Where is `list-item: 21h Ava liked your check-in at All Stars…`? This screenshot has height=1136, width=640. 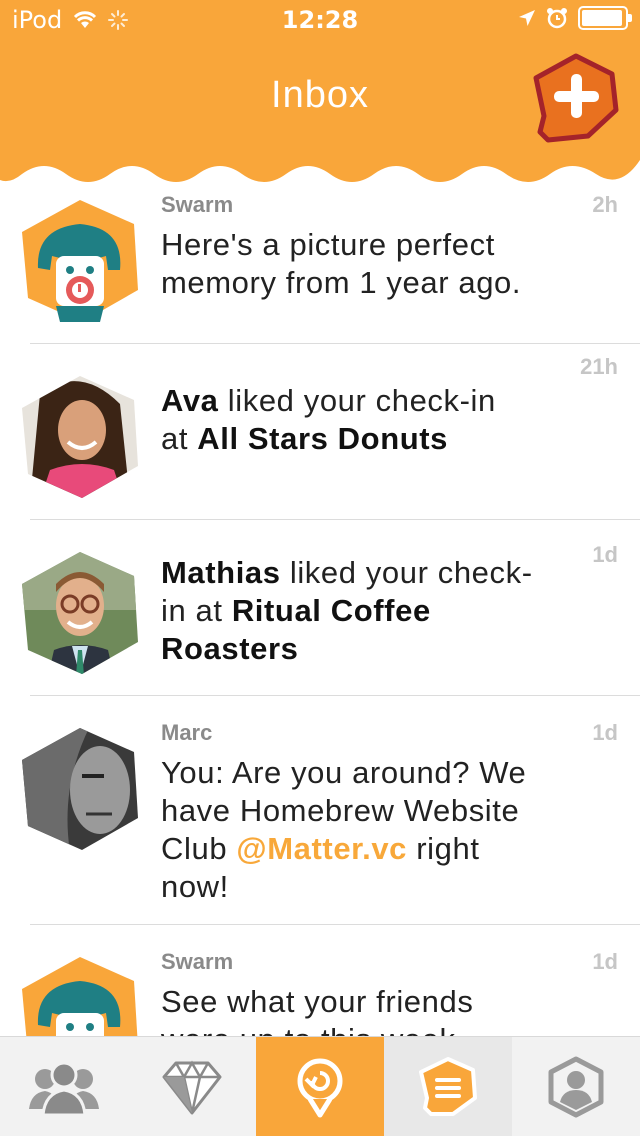 list-item: 21h Ava liked your check-in at All Stars… is located at coordinates (331, 432).